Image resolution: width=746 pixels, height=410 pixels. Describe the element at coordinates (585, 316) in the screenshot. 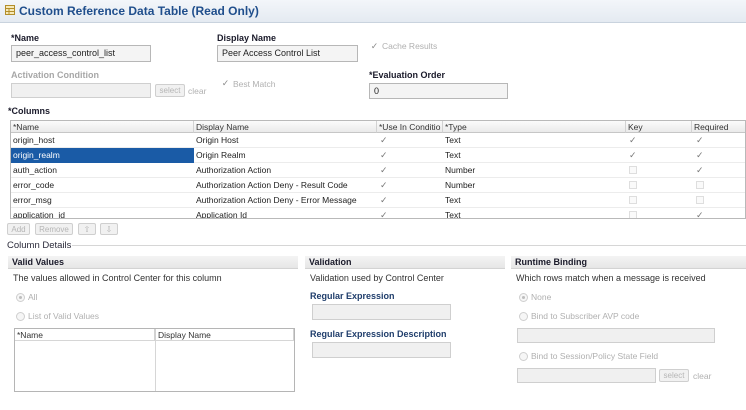

I see `runtime-avp-label: Bind to Subscriber AVP code` at that location.